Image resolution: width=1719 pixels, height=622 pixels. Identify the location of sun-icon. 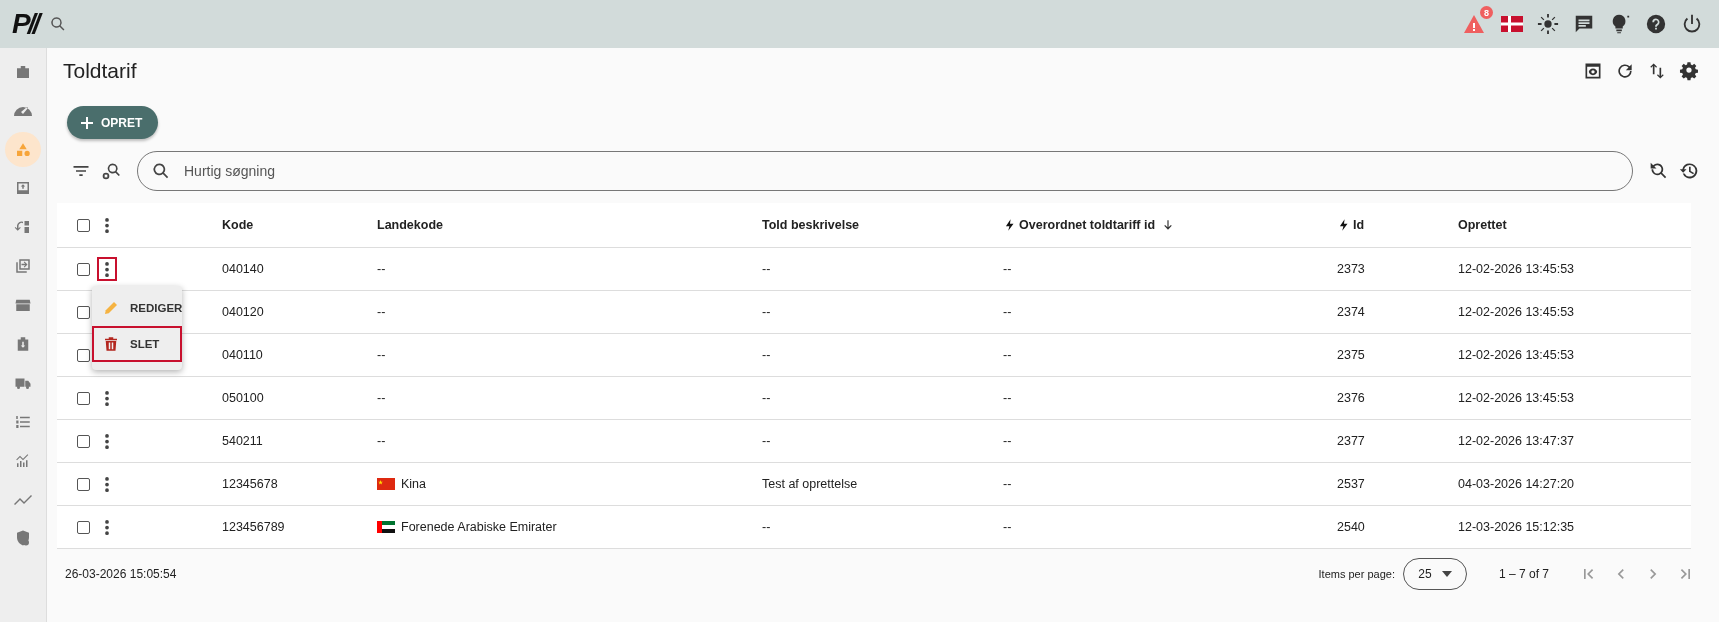
(1548, 24).